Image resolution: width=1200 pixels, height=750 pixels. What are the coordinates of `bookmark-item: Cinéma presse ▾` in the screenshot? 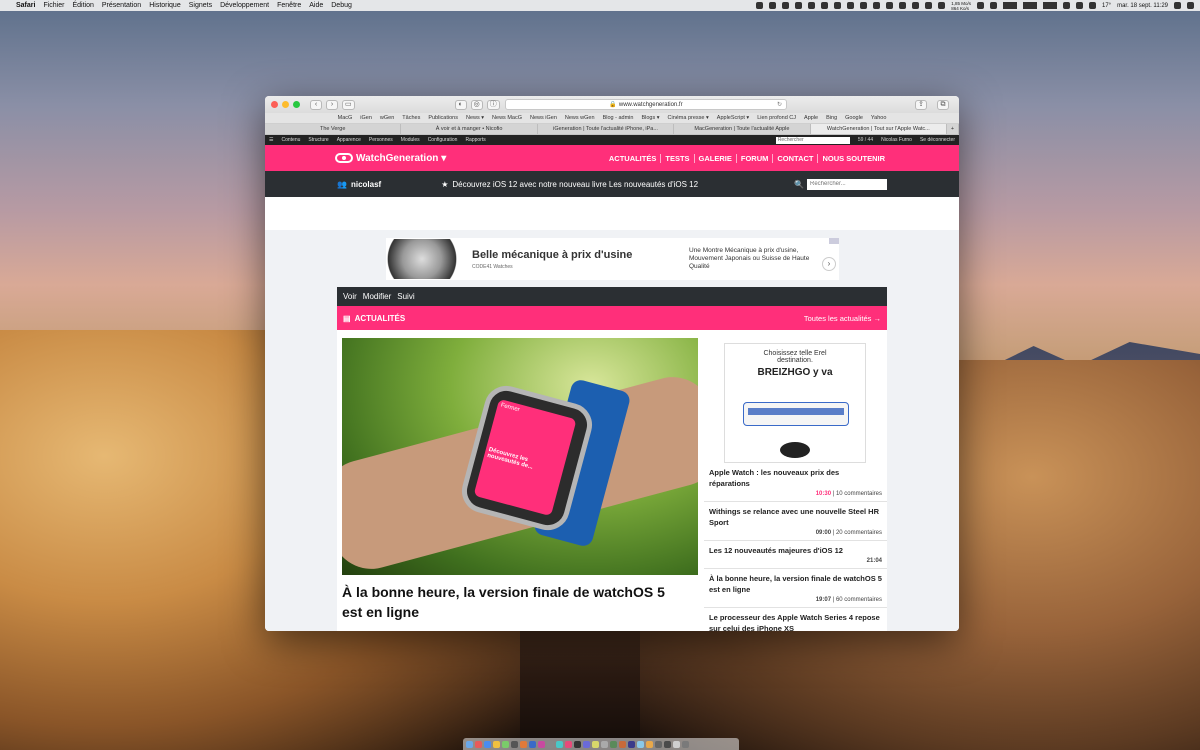 It's located at (688, 118).